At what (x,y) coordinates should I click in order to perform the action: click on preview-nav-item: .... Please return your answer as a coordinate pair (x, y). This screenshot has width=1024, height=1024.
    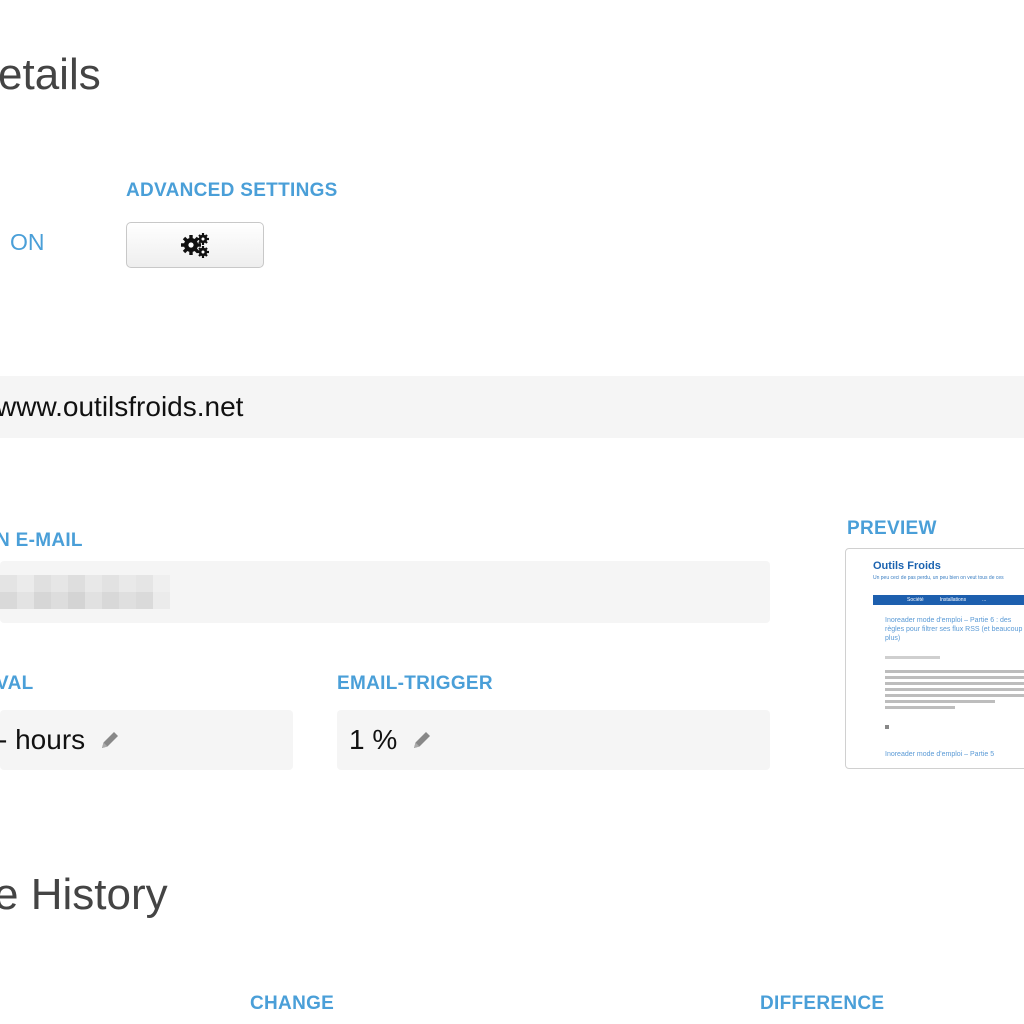
    Looking at the image, I should click on (984, 600).